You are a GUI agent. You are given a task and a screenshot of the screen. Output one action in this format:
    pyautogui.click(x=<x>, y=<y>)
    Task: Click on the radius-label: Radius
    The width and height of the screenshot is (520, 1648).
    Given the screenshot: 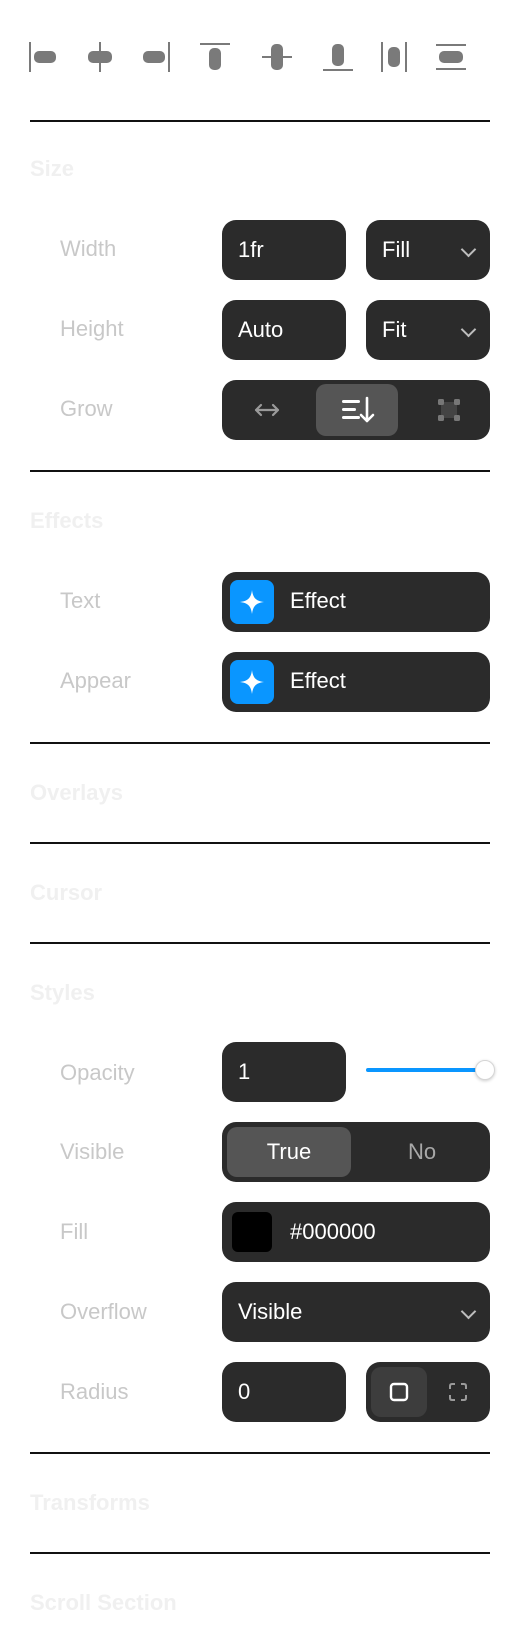 What is the action you would take?
    pyautogui.click(x=94, y=1391)
    